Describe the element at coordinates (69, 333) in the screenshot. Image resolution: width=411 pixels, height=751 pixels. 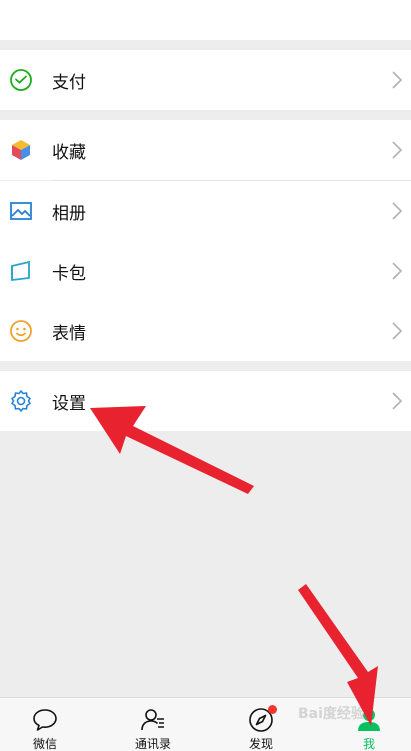
I see `menu-item-label: 表情` at that location.